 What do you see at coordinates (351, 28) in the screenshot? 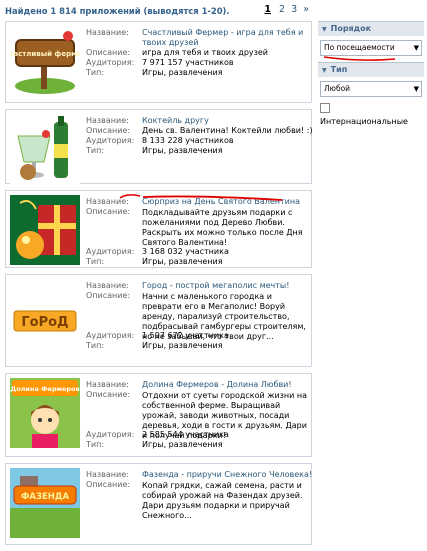
I see `order-heading: Порядок` at bounding box center [351, 28].